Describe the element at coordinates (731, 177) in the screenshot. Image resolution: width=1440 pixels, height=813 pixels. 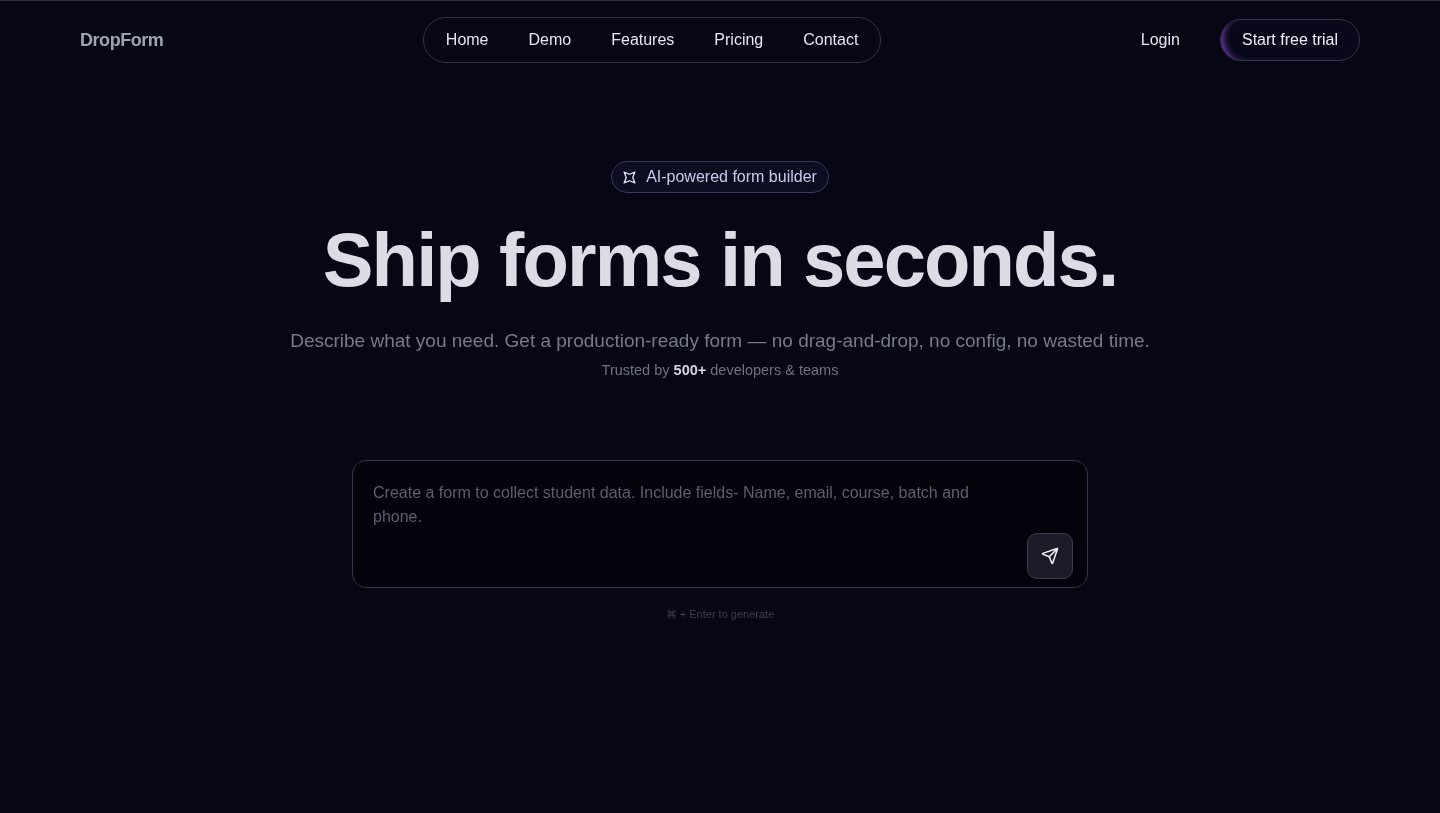
I see `badge-label: AI-powered form builder` at that location.